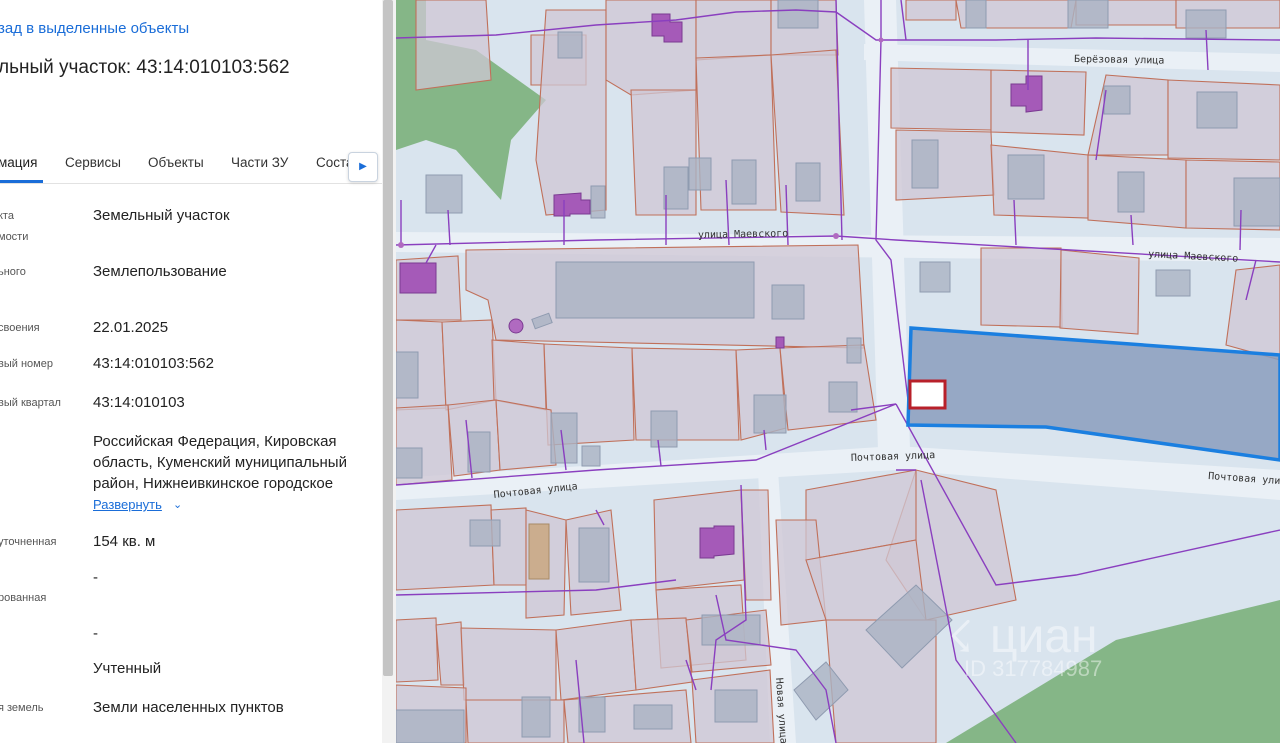 The image size is (1280, 743). I want to click on field-label-land-category: я земель, so click(22, 708).